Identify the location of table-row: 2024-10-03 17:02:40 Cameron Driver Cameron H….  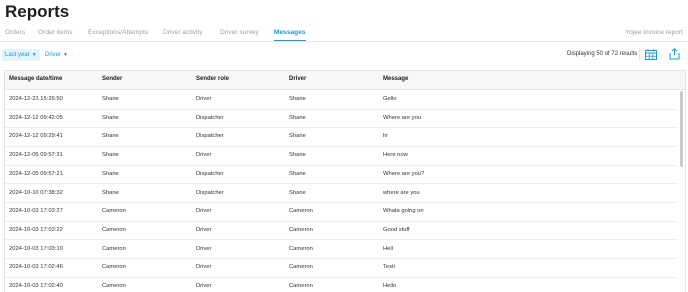
(341, 284).